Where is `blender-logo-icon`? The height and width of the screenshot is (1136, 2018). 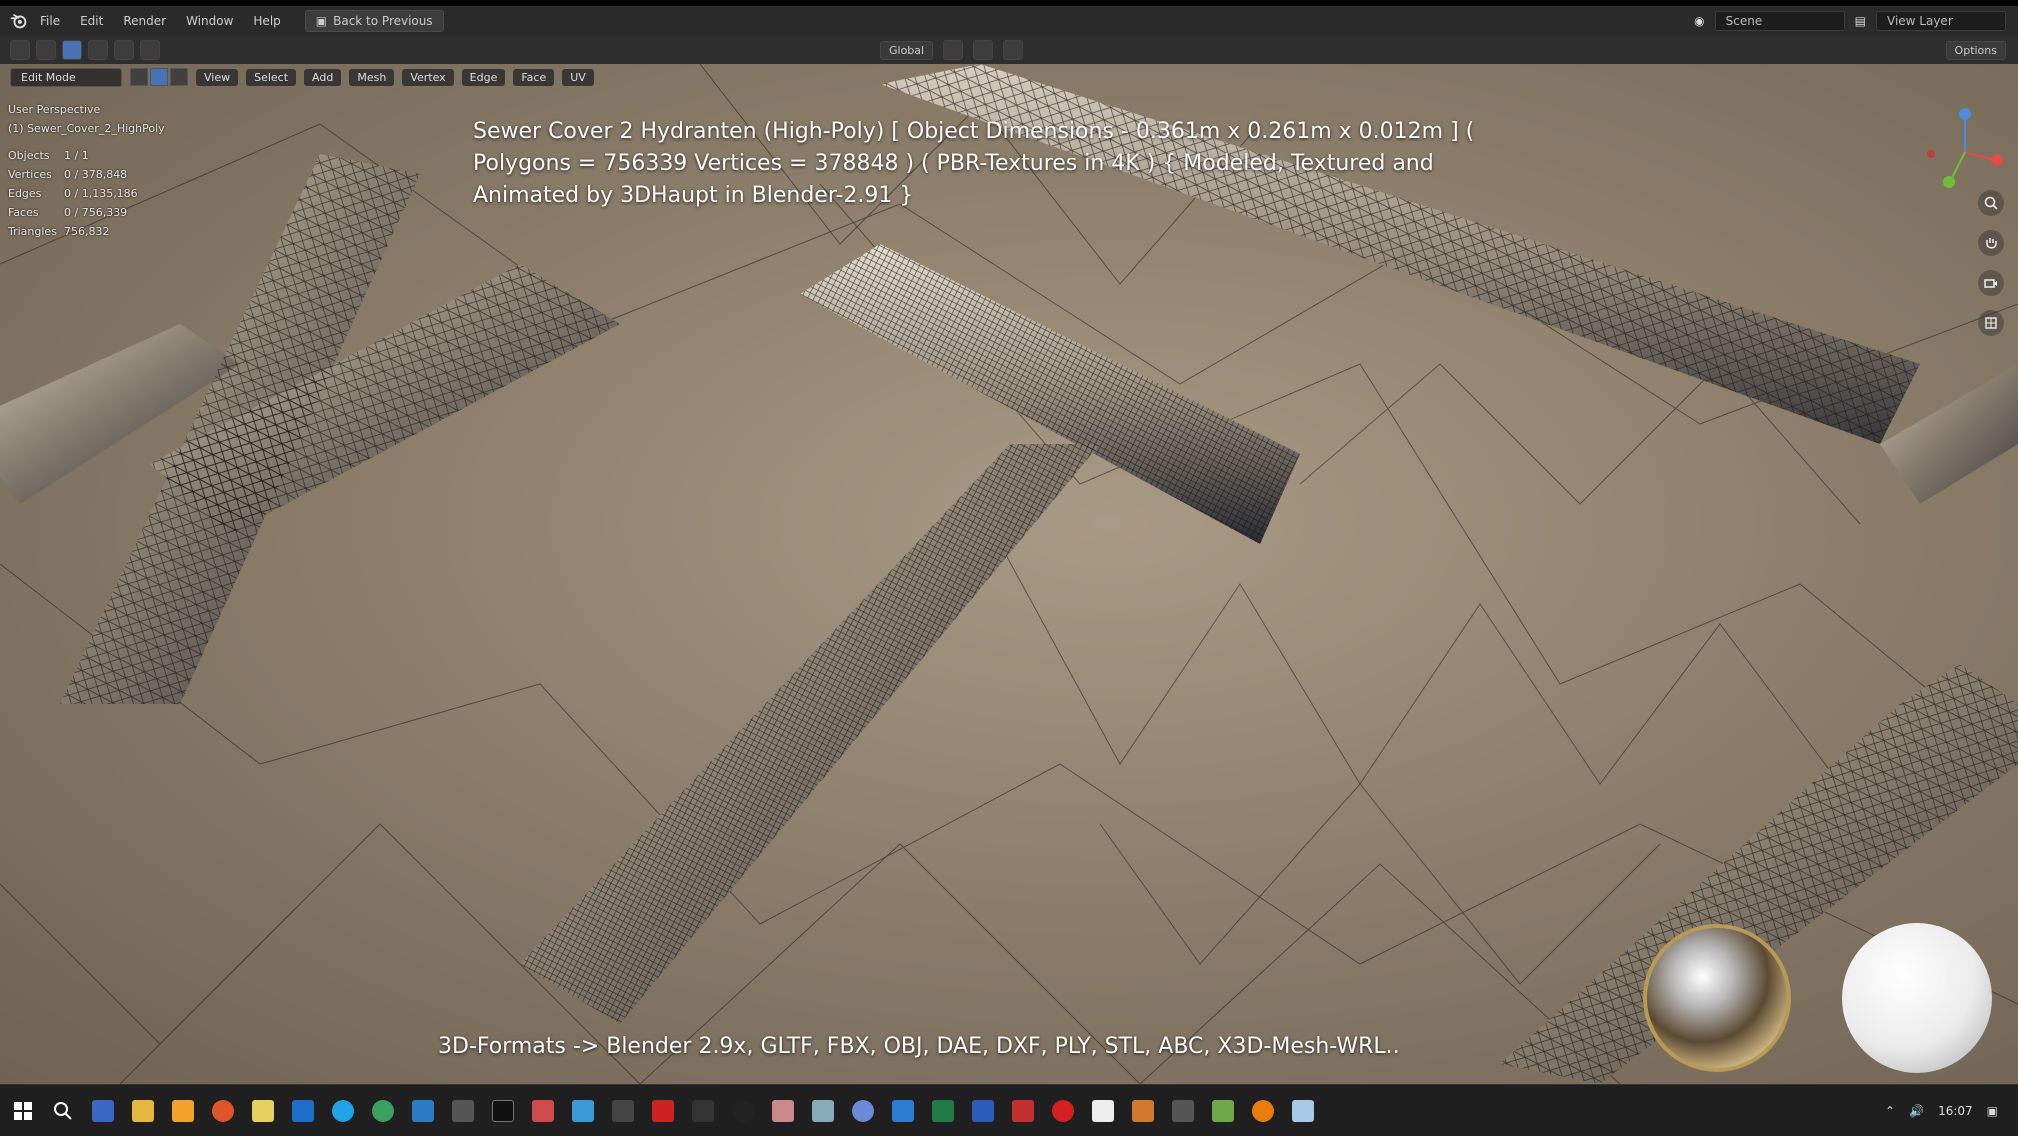 blender-logo-icon is located at coordinates (19, 21).